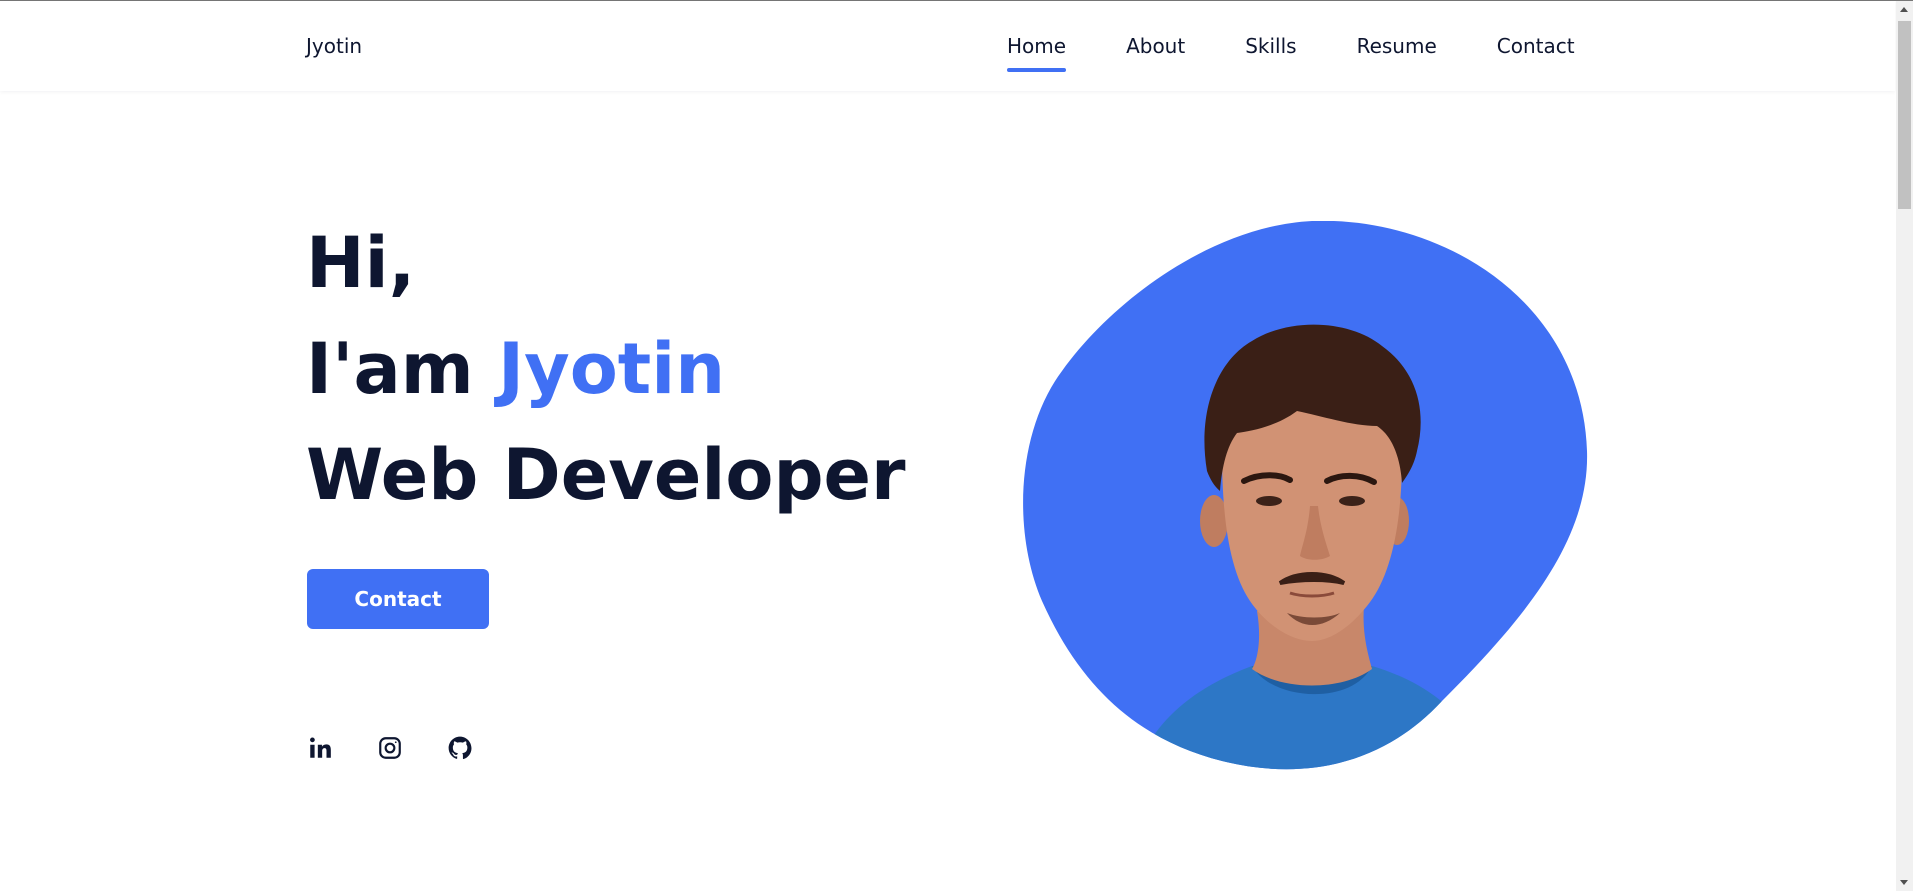  I want to click on social-links, so click(390, 748).